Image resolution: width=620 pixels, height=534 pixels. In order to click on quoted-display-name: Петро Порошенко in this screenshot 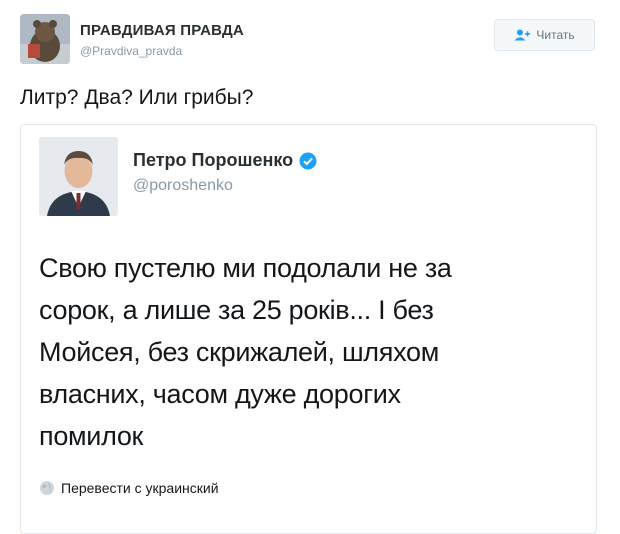, I will do `click(213, 160)`.